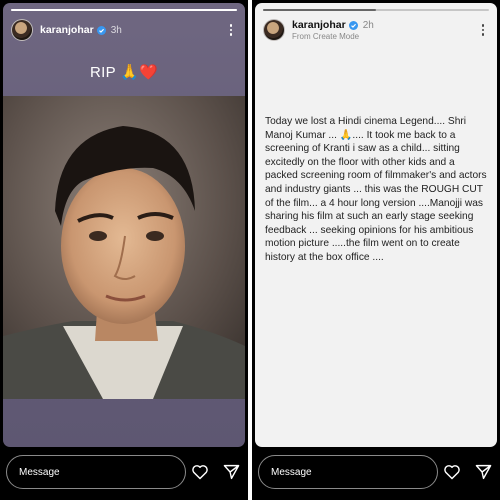 This screenshot has height=500, width=500. Describe the element at coordinates (116, 30) in the screenshot. I see `story-time: 3h` at that location.